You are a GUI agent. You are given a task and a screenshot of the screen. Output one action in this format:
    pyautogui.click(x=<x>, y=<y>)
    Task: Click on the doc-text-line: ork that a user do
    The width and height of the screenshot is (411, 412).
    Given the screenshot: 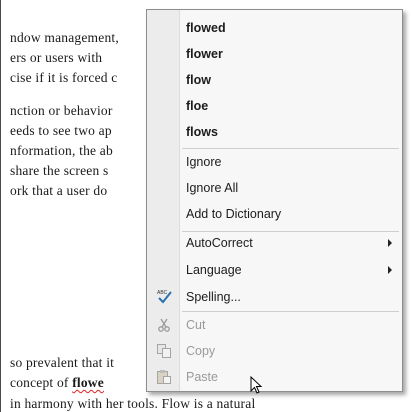 What is the action you would take?
    pyautogui.click(x=59, y=190)
    